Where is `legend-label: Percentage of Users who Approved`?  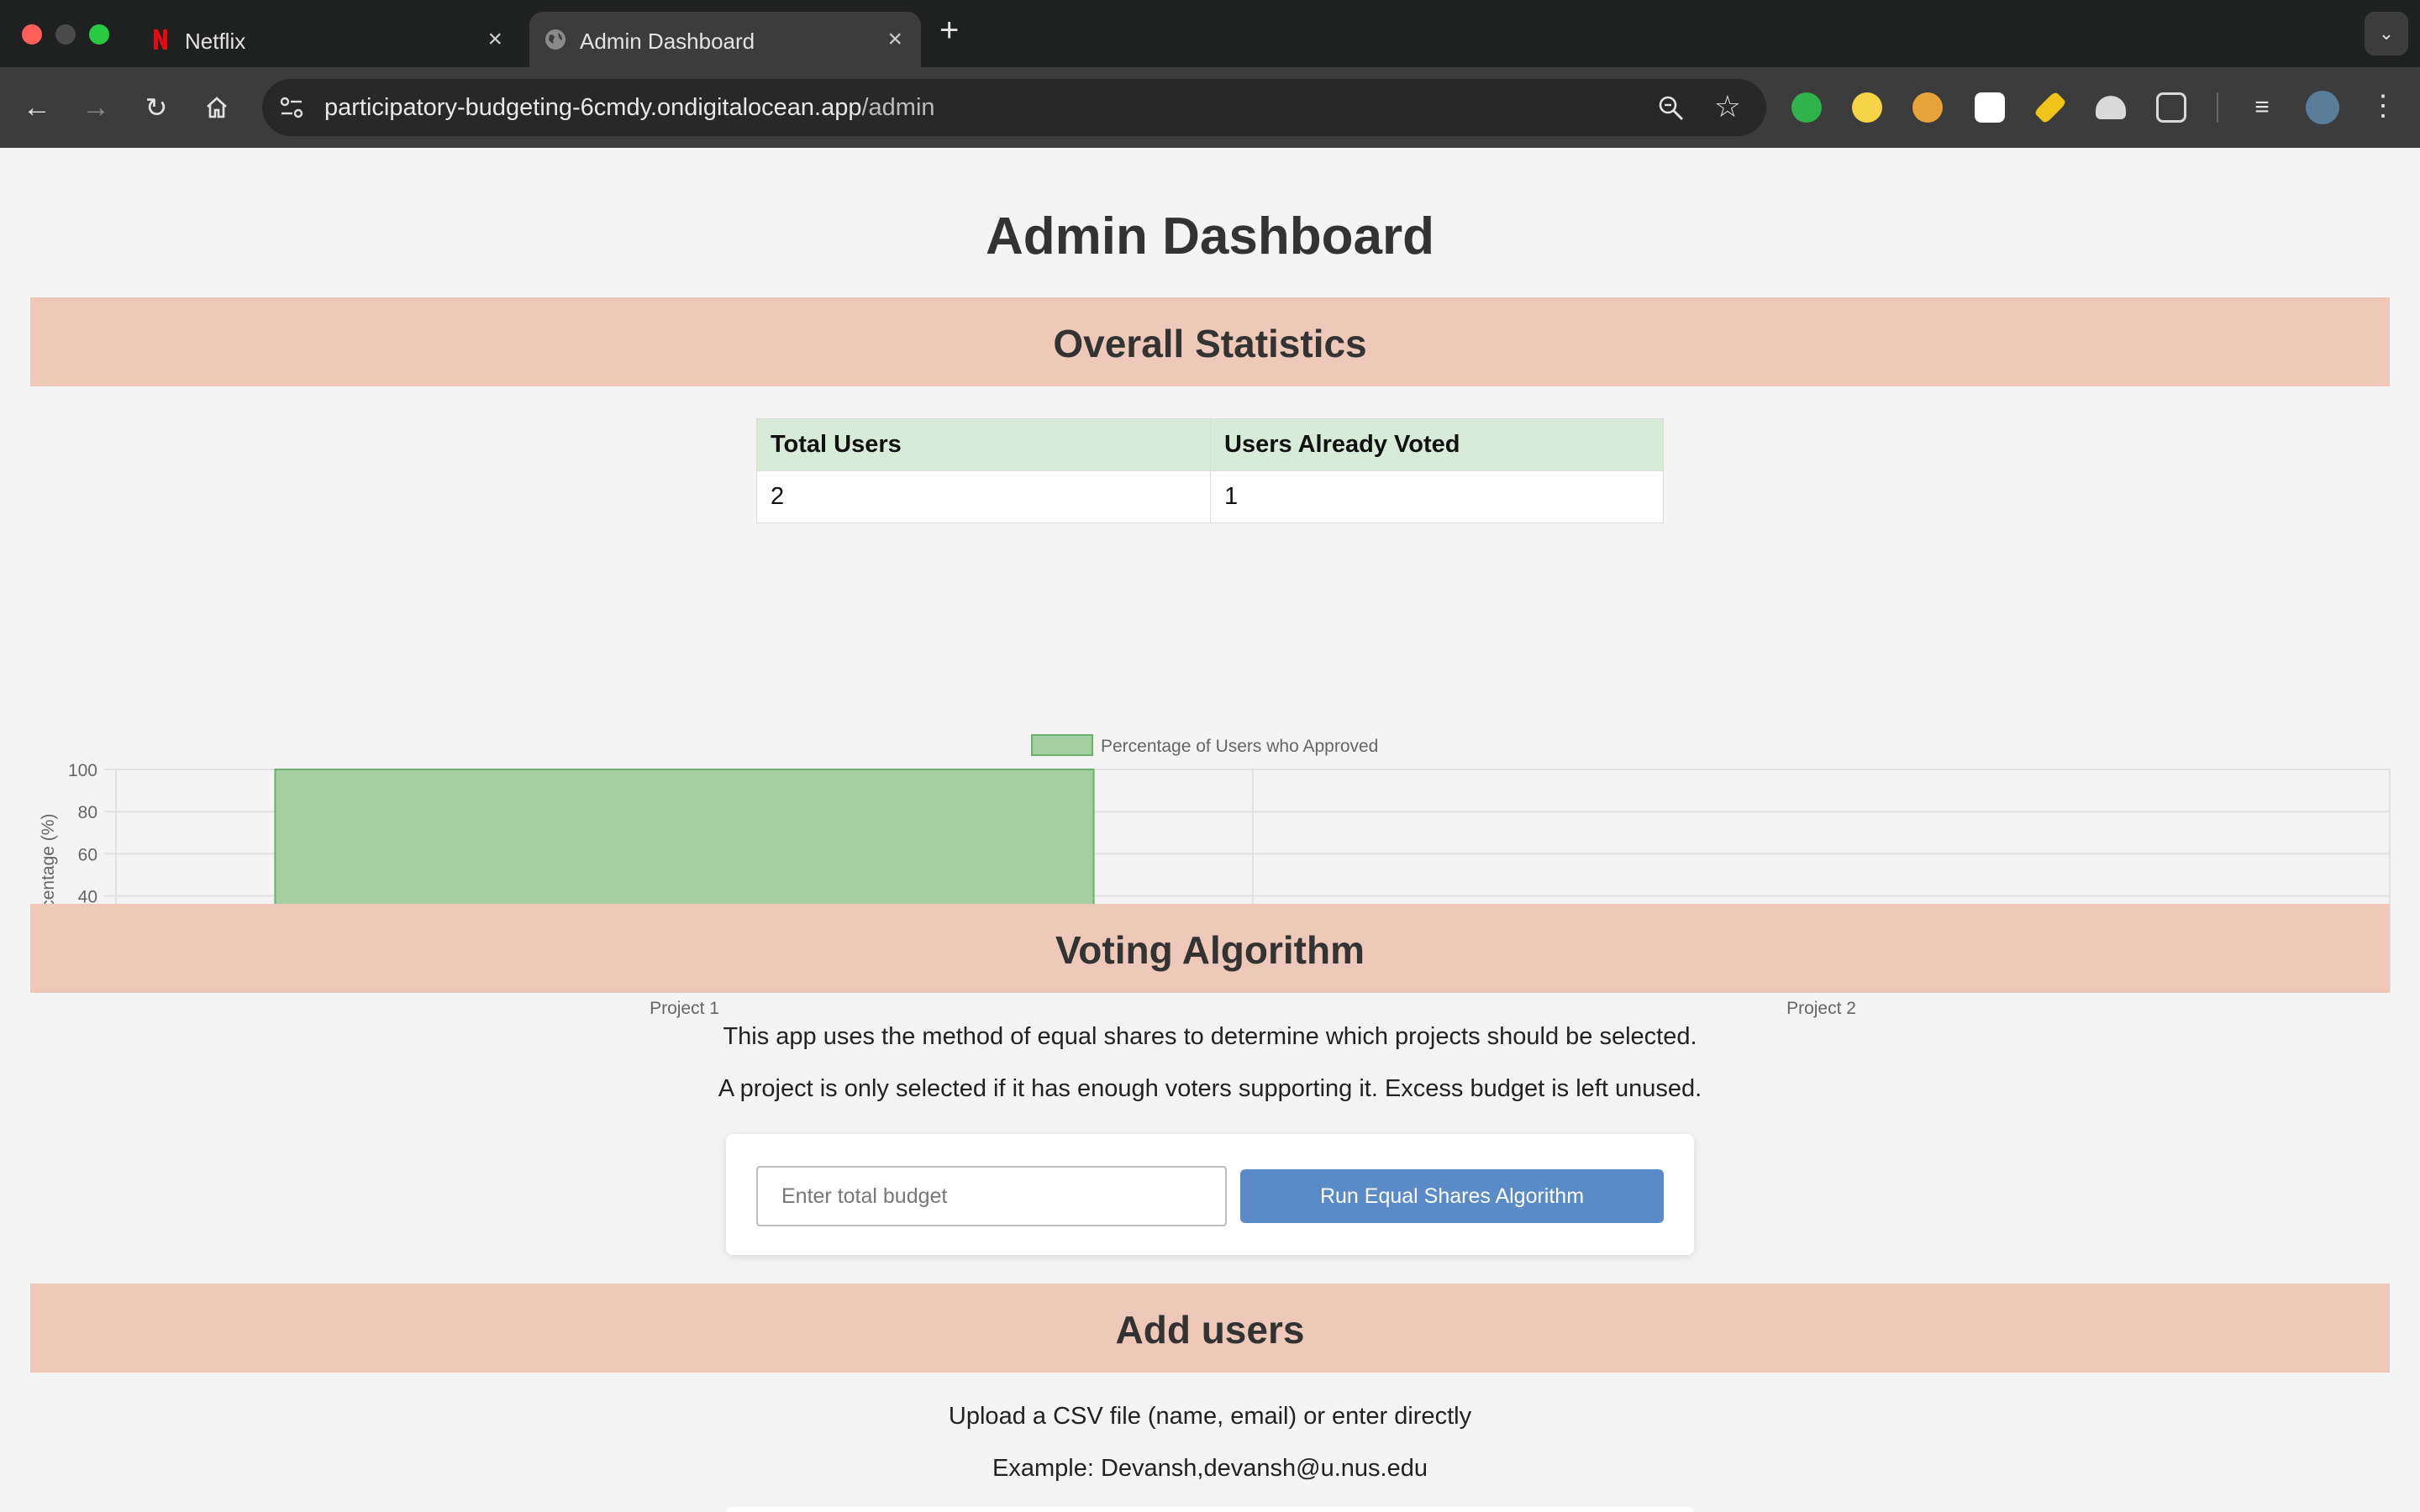 legend-label: Percentage of Users who Approved is located at coordinates (1239, 746).